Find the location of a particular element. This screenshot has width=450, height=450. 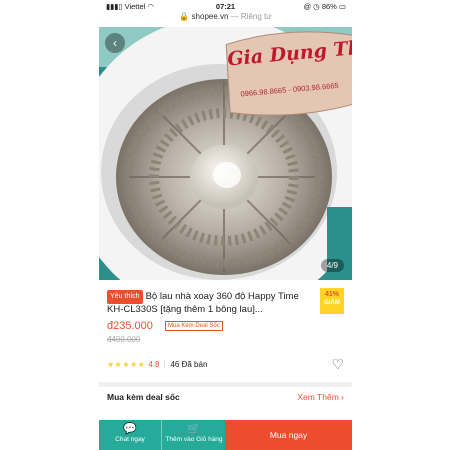

star-icons: ★★★★★ is located at coordinates (126, 364).